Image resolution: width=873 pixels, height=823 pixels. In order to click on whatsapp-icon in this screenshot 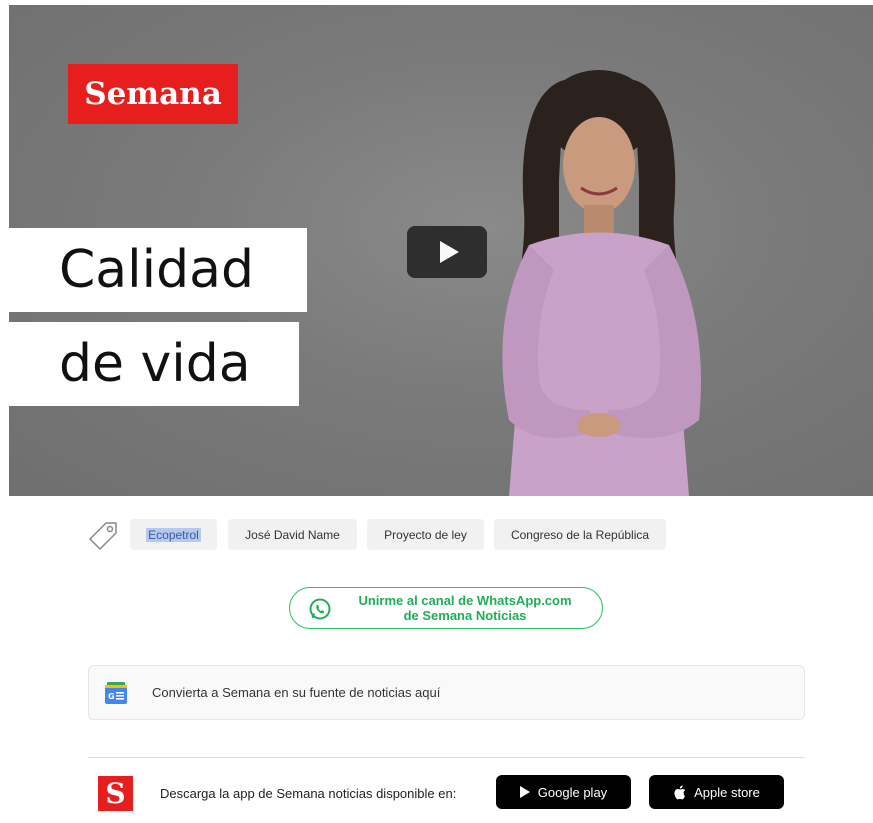, I will do `click(320, 609)`.